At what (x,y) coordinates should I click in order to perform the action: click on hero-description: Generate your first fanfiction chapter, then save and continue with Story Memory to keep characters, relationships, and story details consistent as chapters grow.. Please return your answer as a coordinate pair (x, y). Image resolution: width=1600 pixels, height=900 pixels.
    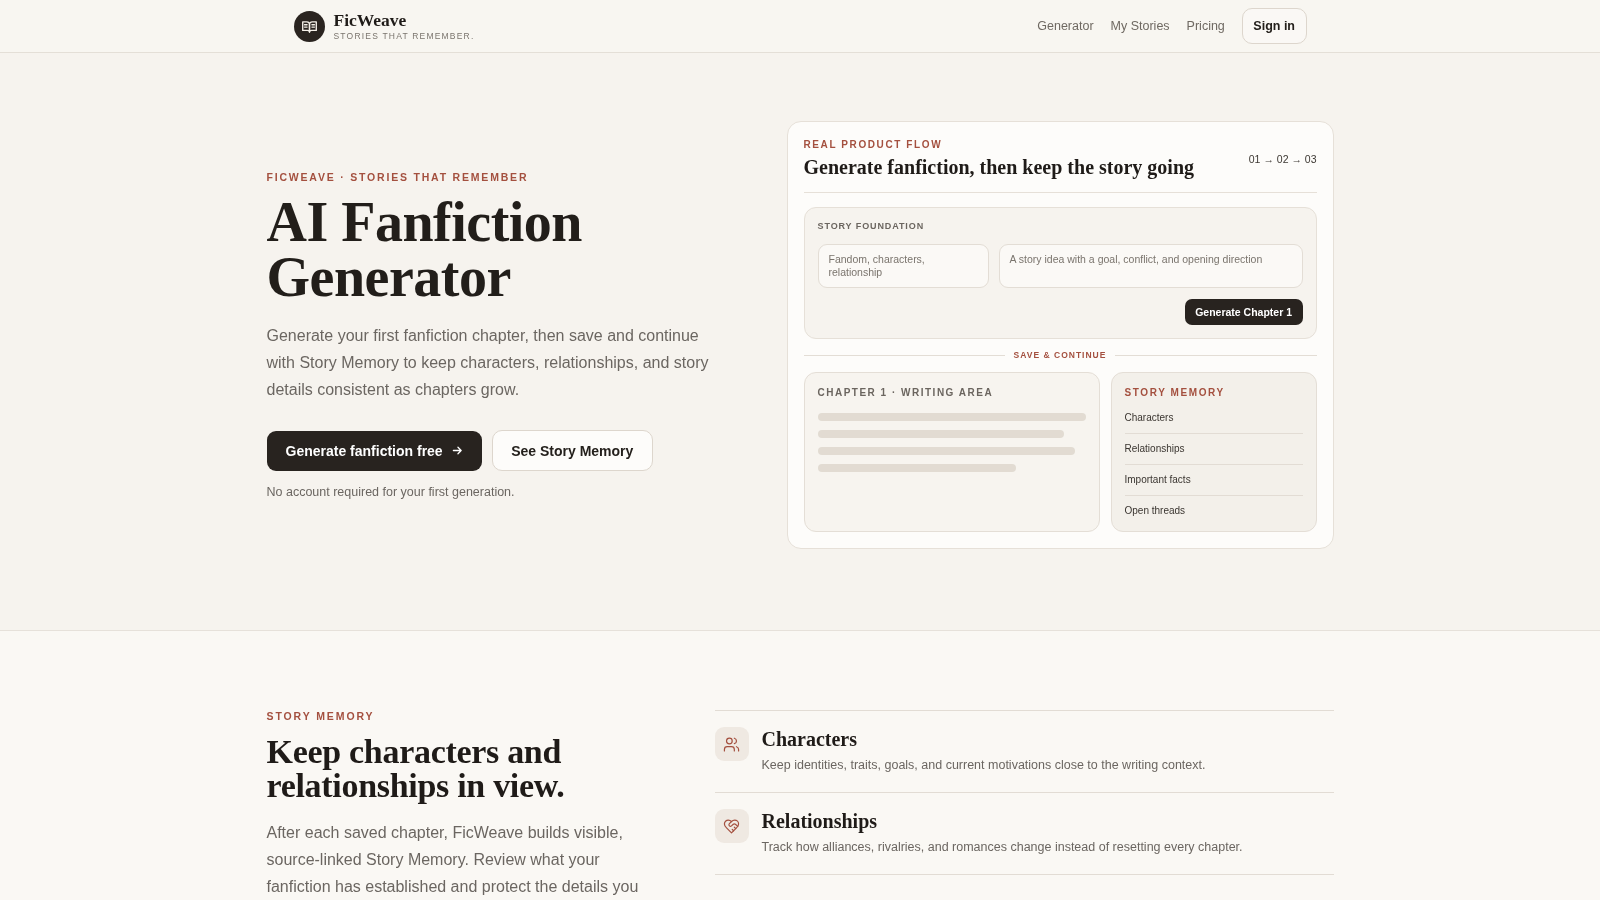
    Looking at the image, I should click on (488, 362).